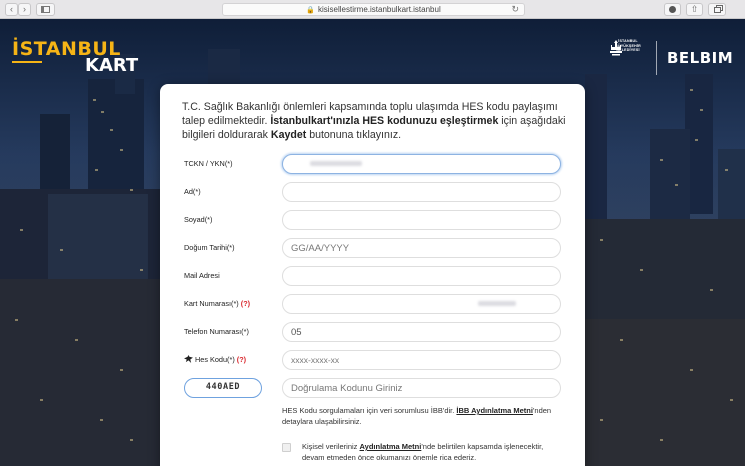  Describe the element at coordinates (24, 9) in the screenshot. I see `forward-button: ›` at that location.